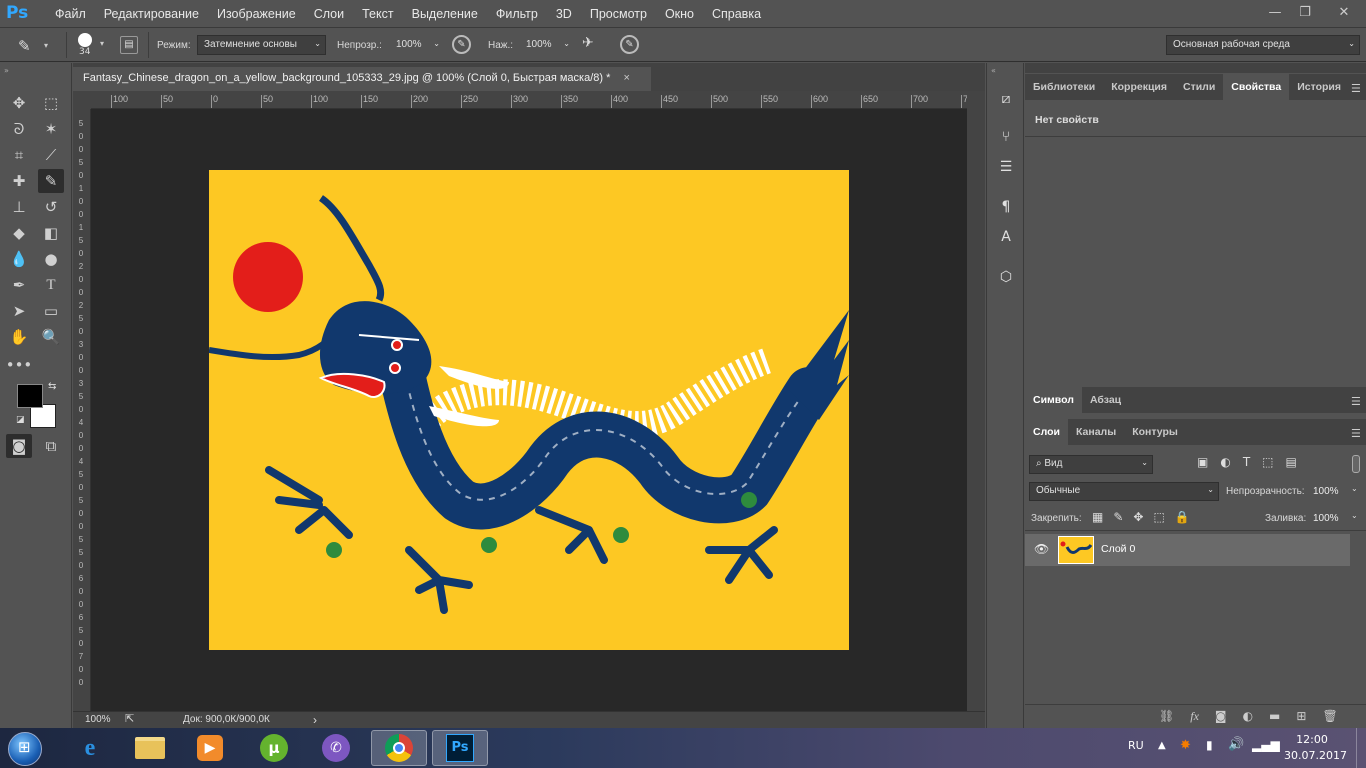 Image resolution: width=1366 pixels, height=768 pixels. I want to click on vertical-scrollbar, so click(976, 401).